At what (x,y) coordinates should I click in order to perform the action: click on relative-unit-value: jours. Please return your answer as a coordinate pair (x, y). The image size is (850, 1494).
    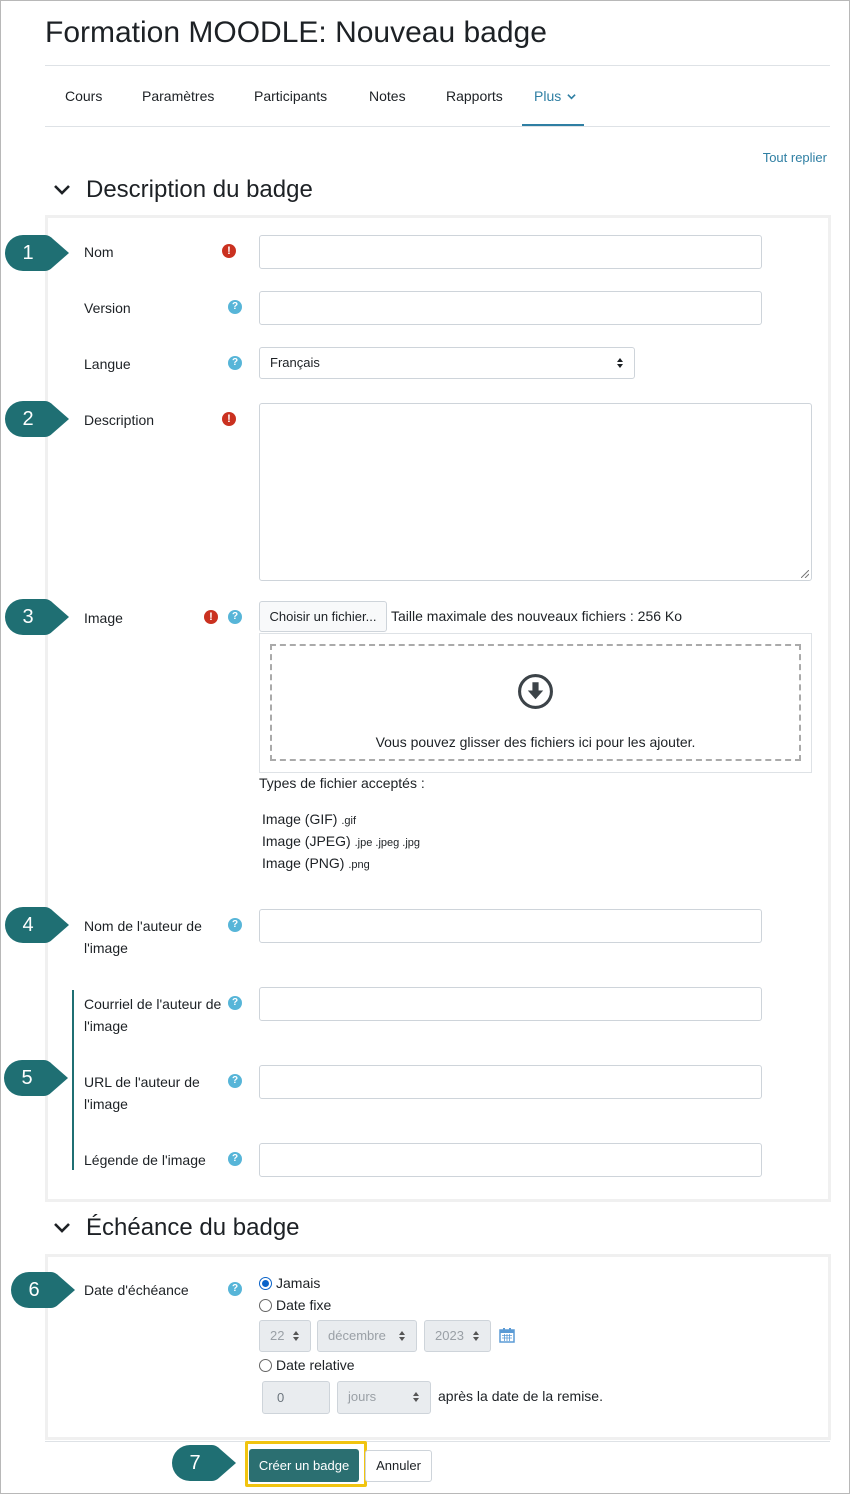
    Looking at the image, I should click on (362, 1396).